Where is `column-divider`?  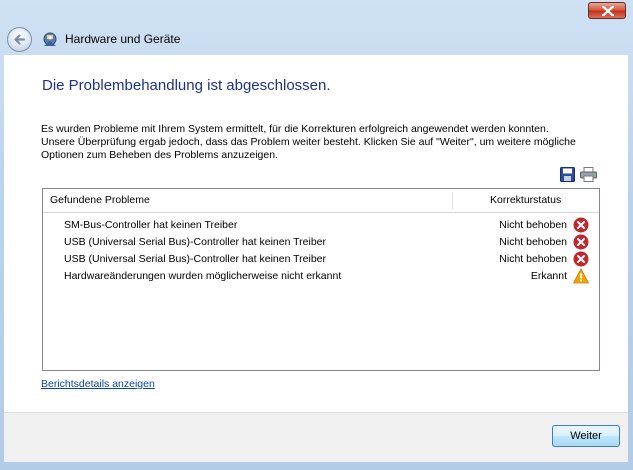 column-divider is located at coordinates (452, 200).